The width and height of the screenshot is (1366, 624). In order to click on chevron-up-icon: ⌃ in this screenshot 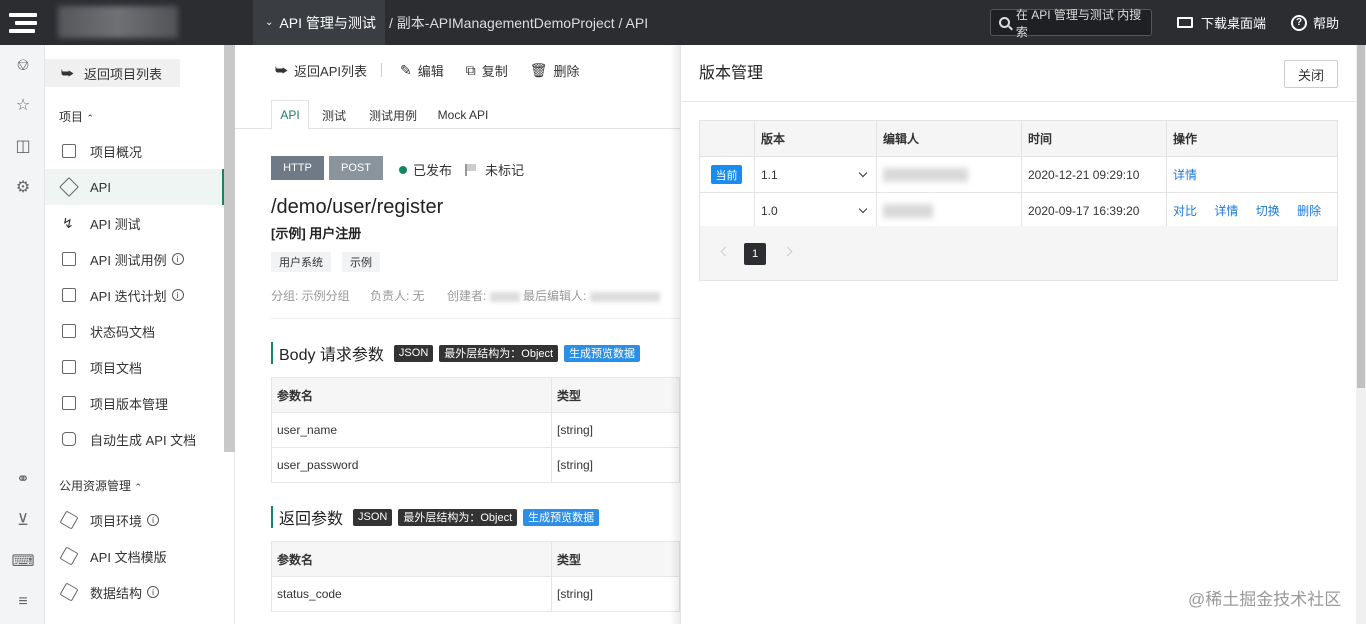, I will do `click(90, 118)`.